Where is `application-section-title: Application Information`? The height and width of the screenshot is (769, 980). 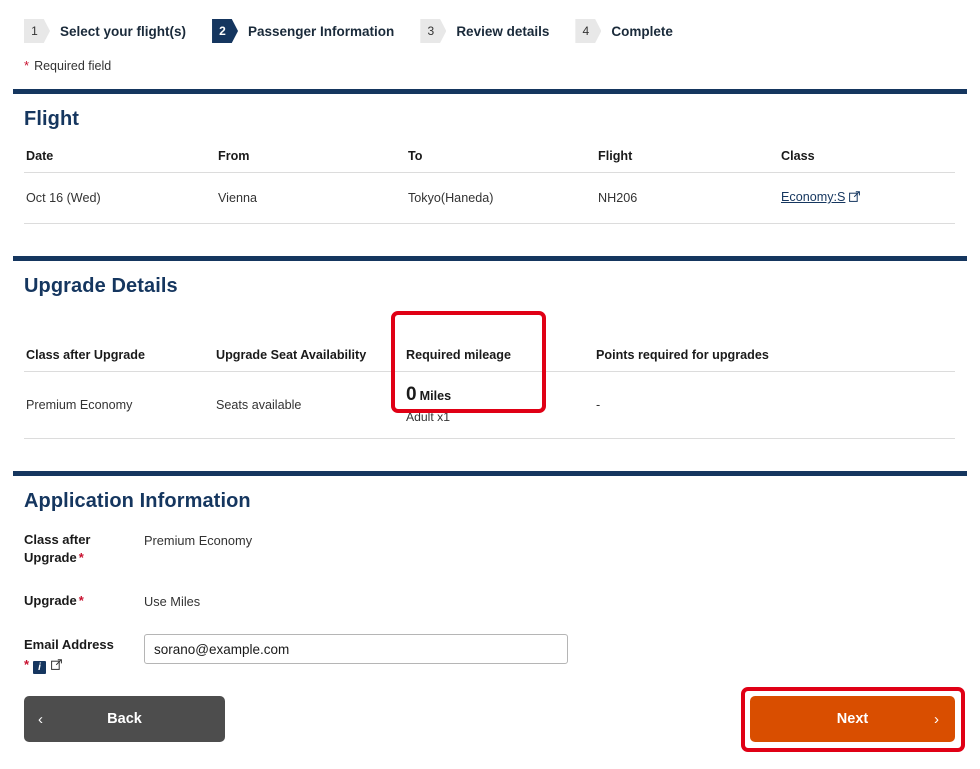 application-section-title: Application Information is located at coordinates (137, 501).